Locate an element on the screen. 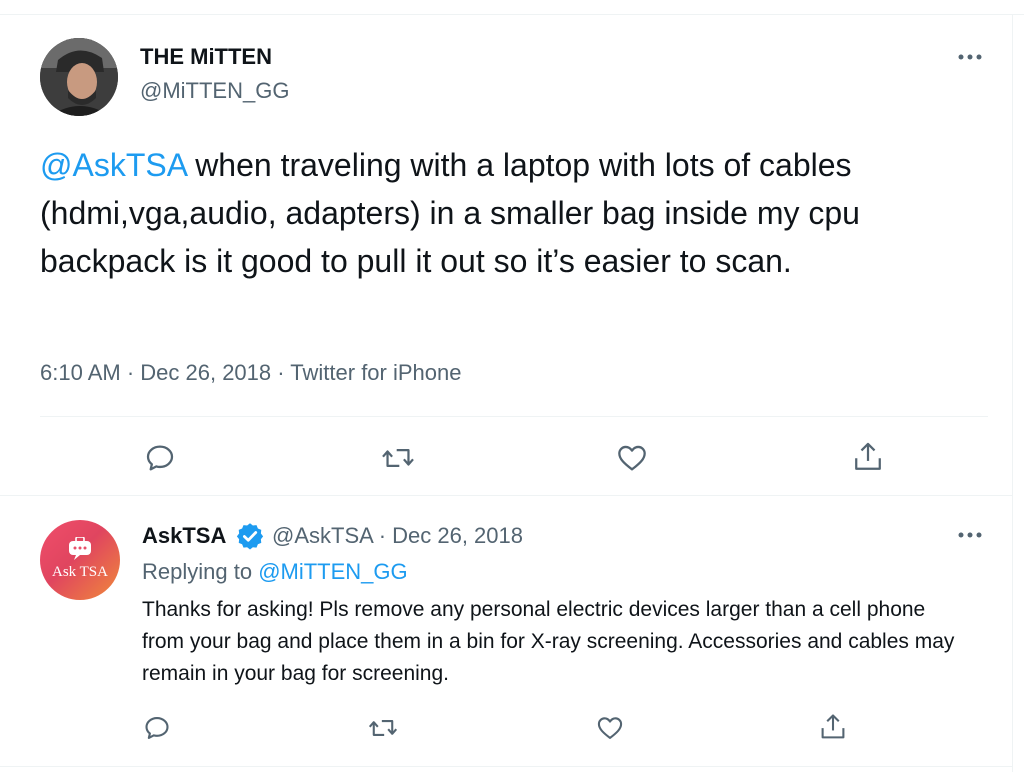 The height and width of the screenshot is (772, 1024). user-handle: @MiTTEN_GG is located at coordinates (214, 91).